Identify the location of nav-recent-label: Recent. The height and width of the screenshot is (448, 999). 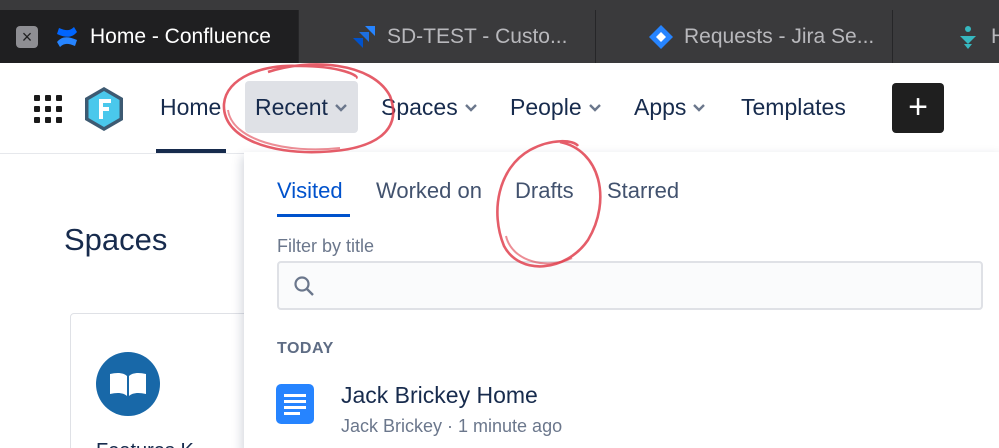
(291, 106).